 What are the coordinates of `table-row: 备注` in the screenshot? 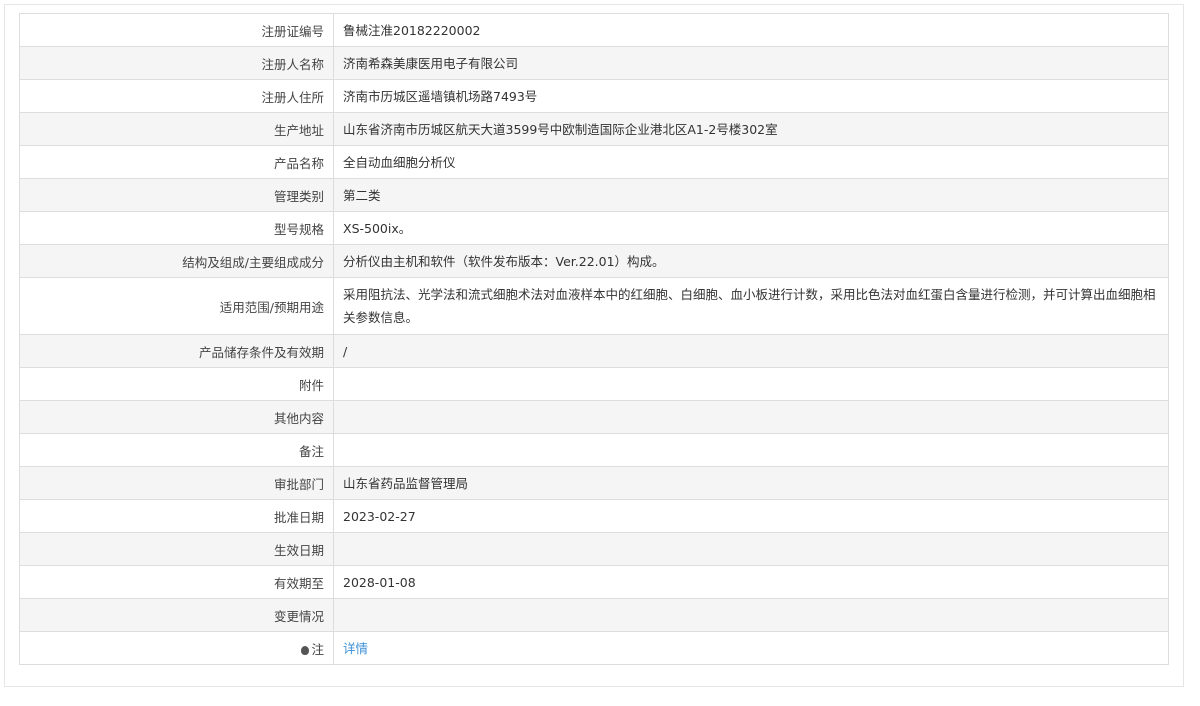 It's located at (594, 450).